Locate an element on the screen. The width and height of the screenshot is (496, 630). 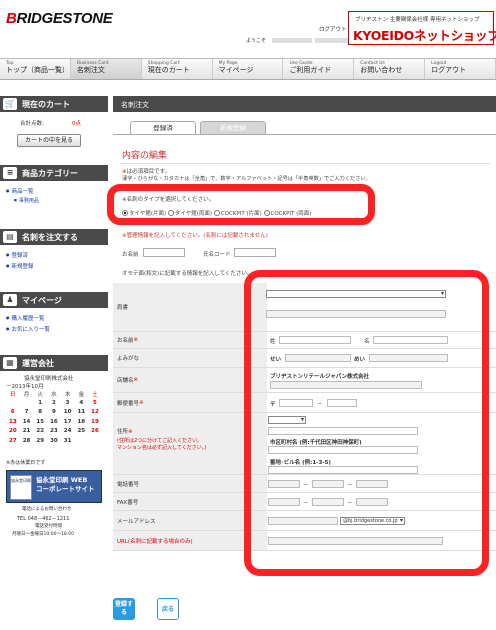
calendar-cell: 6 is located at coordinates (12, 412).